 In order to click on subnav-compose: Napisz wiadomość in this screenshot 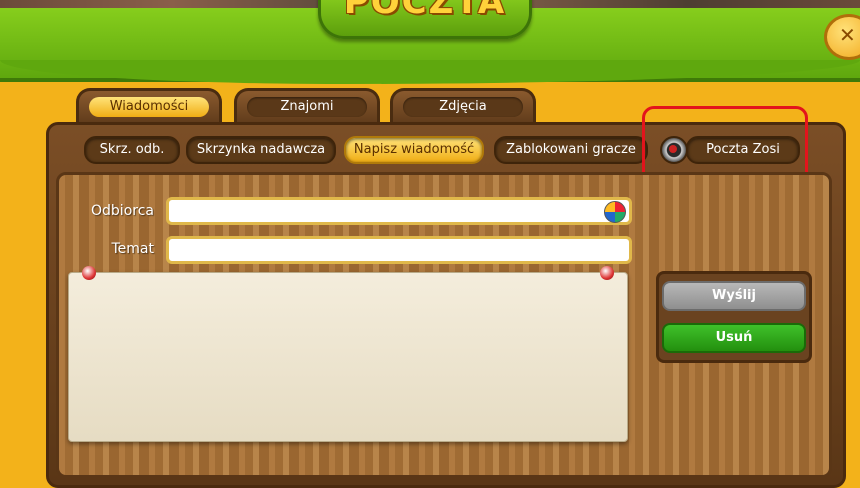, I will do `click(414, 150)`.